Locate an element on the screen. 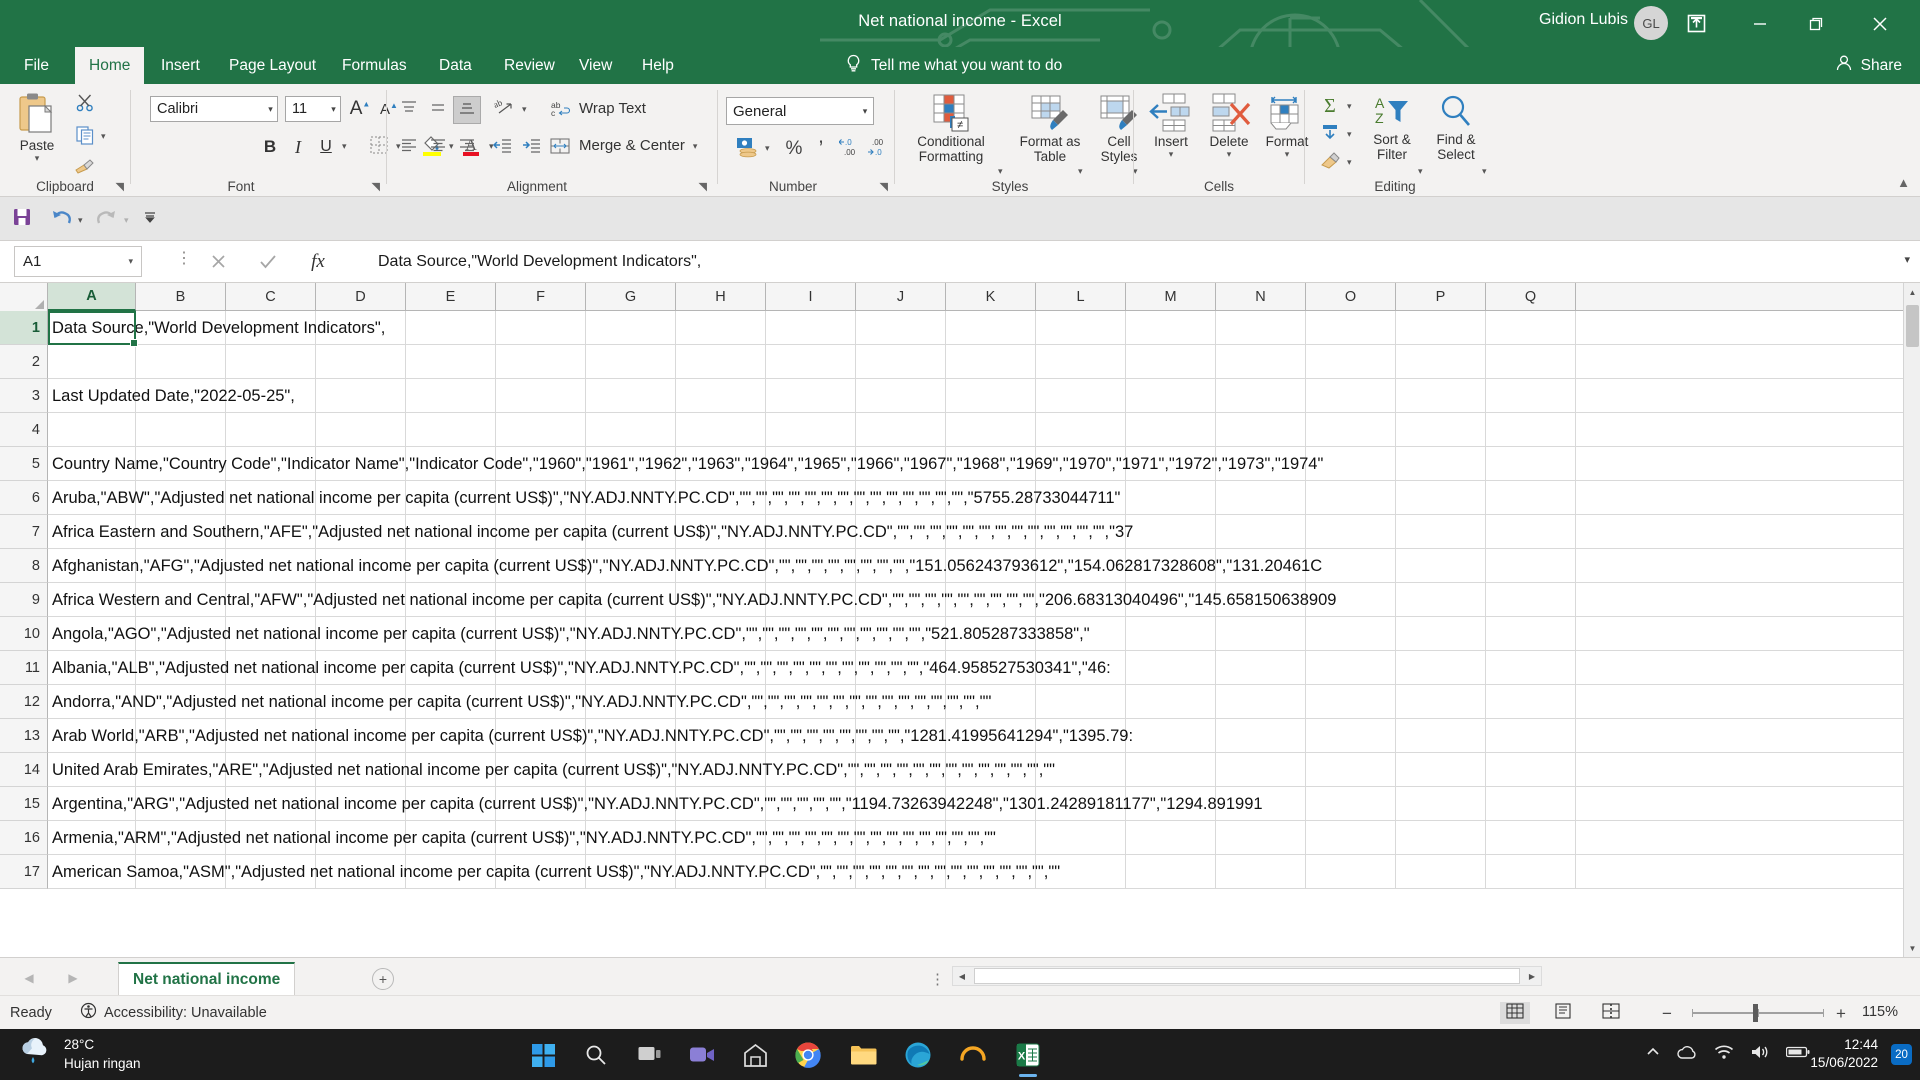 This screenshot has height=1080, width=1920. align-center-button is located at coordinates (438, 147).